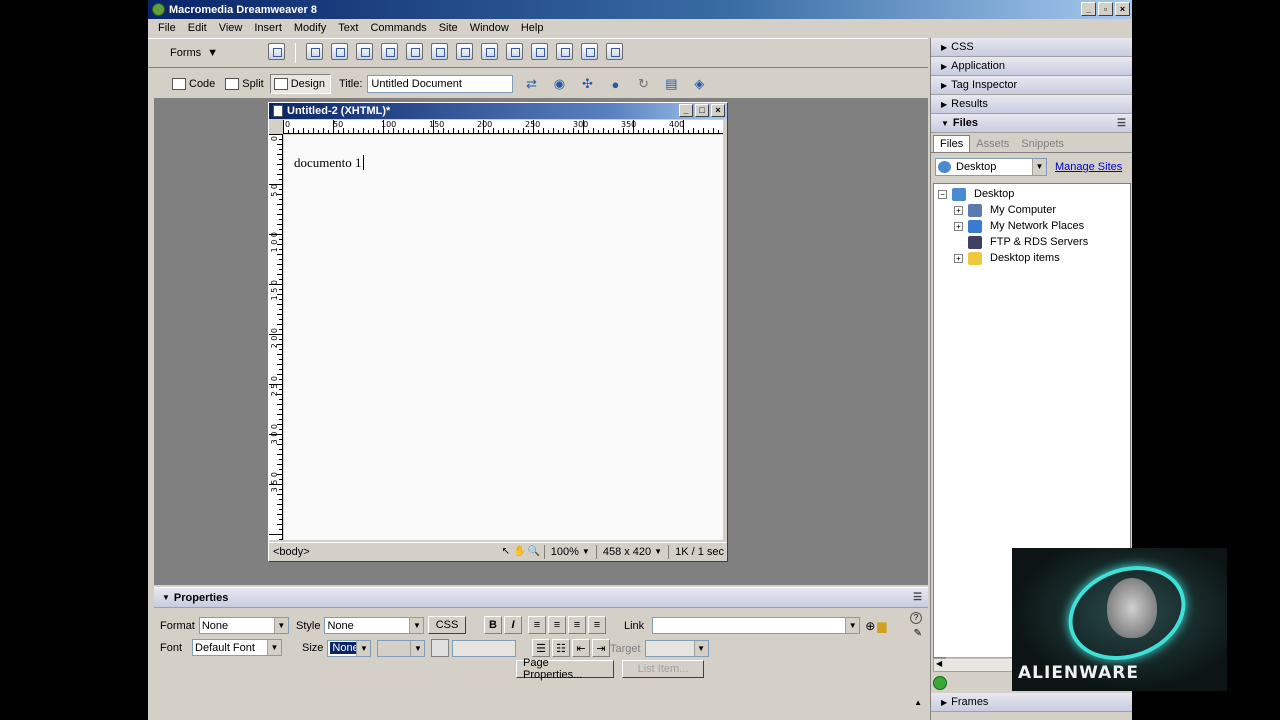 This screenshot has width=1280, height=720. What do you see at coordinates (194, 84) in the screenshot?
I see `code-view-button: Code` at bounding box center [194, 84].